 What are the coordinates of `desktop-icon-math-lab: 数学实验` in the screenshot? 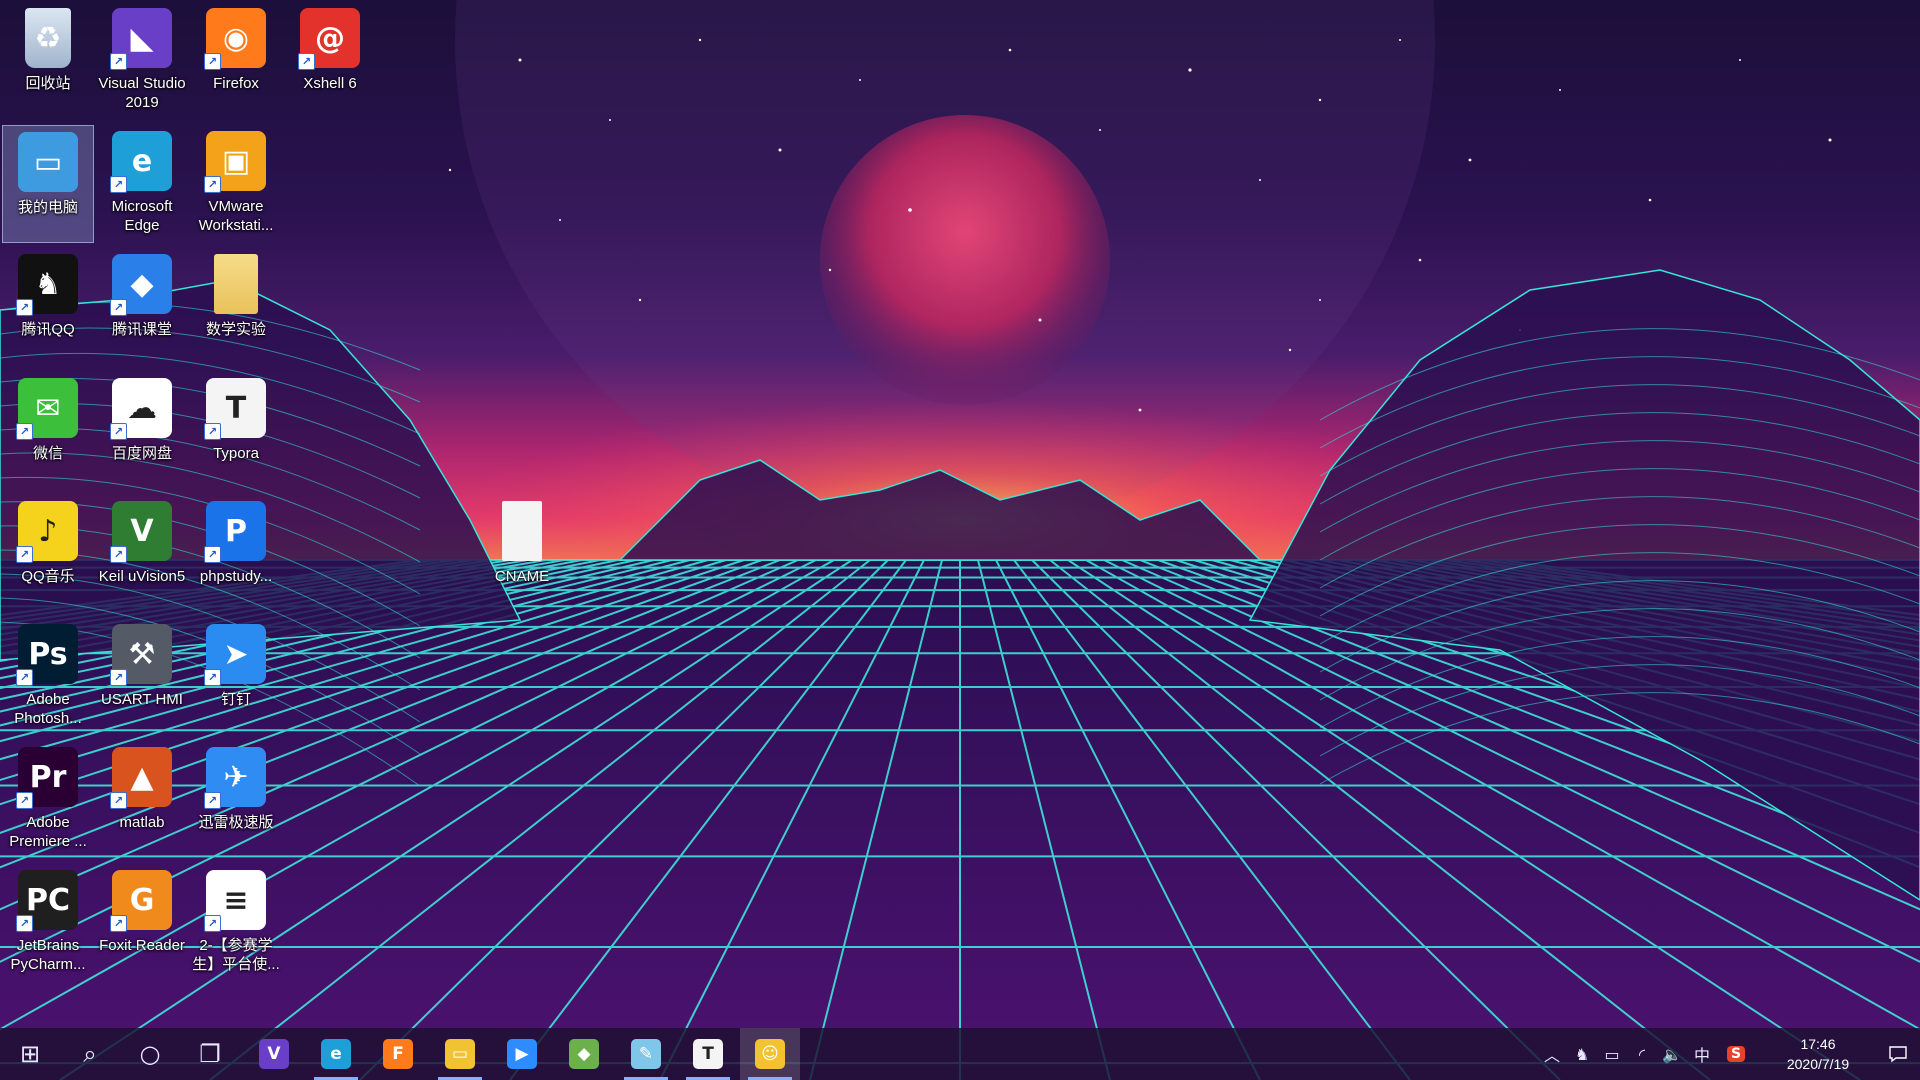 It's located at (236, 307).